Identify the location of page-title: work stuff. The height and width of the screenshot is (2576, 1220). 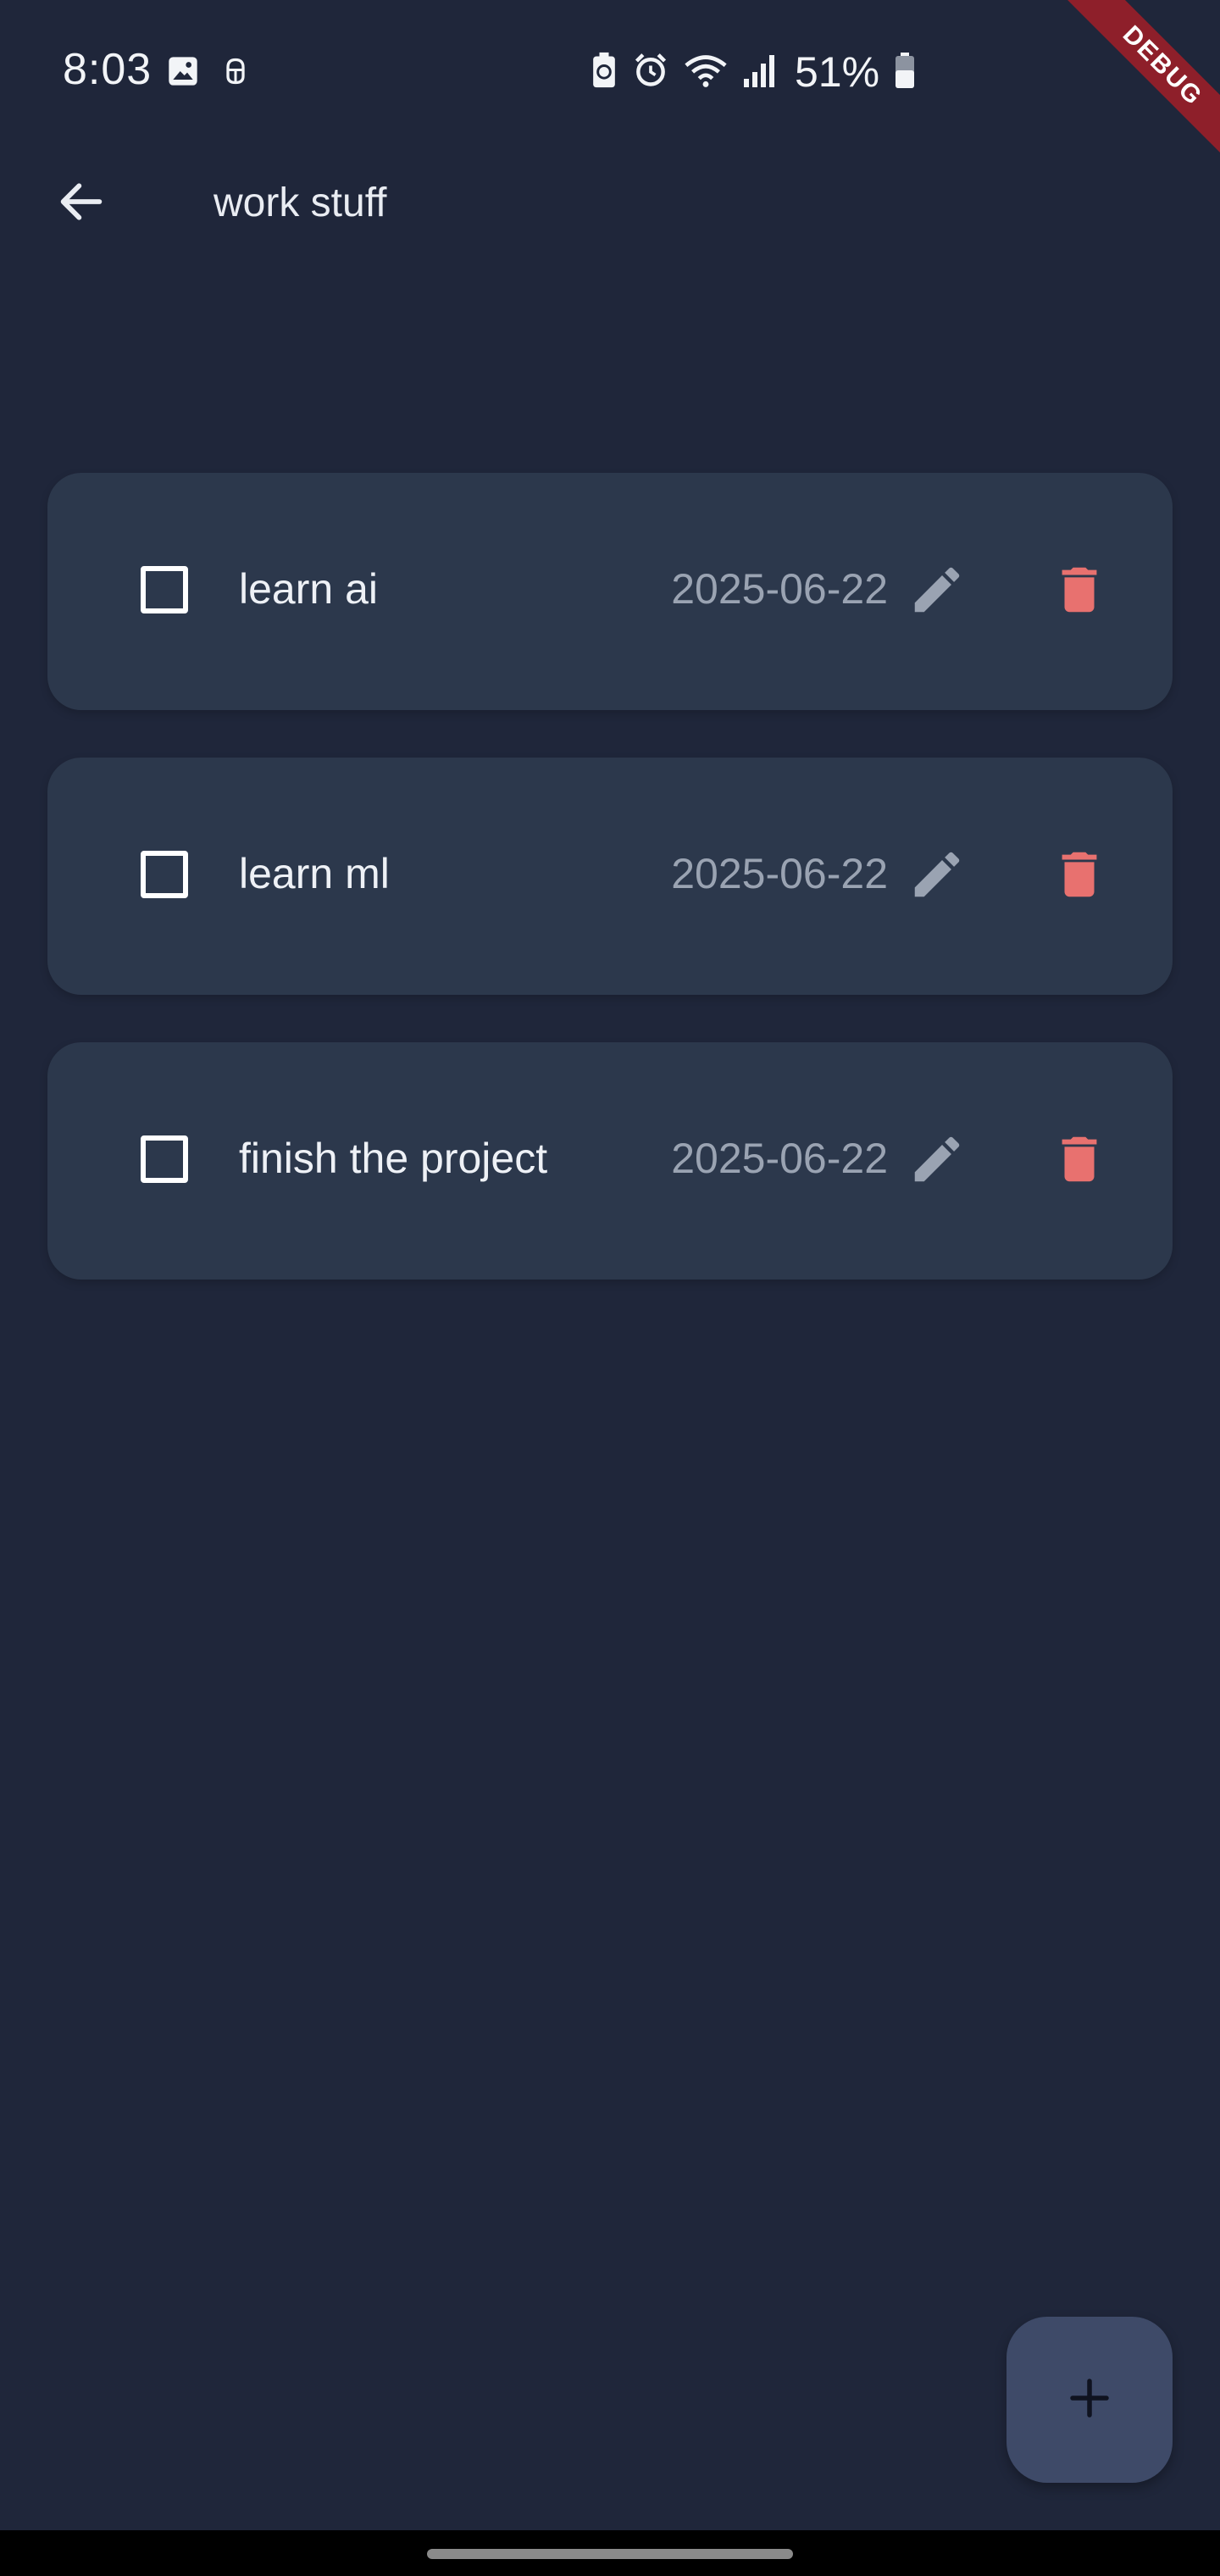
(300, 202).